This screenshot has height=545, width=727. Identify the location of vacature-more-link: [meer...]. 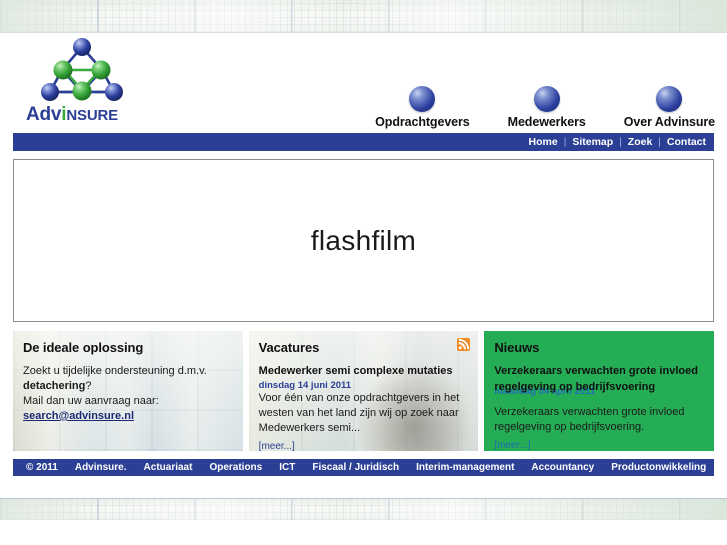
(277, 446).